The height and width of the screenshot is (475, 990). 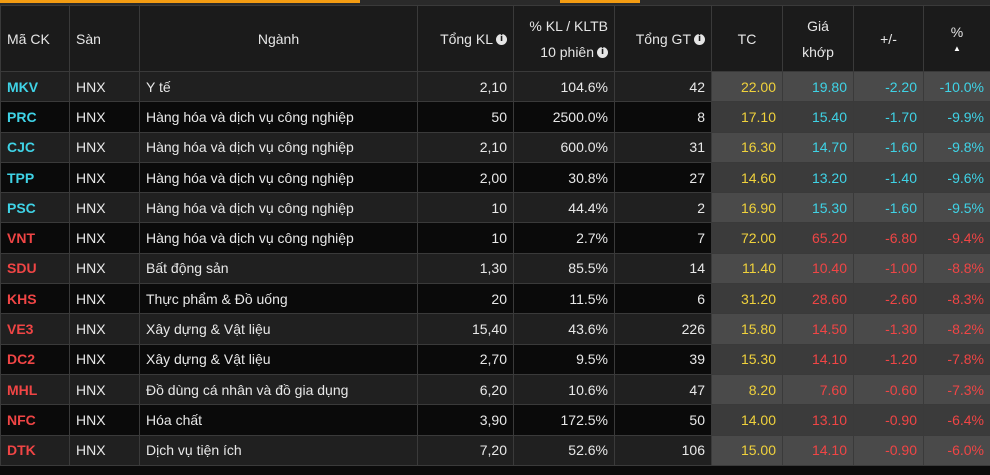 I want to click on symbol-cell: PSC, so click(x=35, y=208).